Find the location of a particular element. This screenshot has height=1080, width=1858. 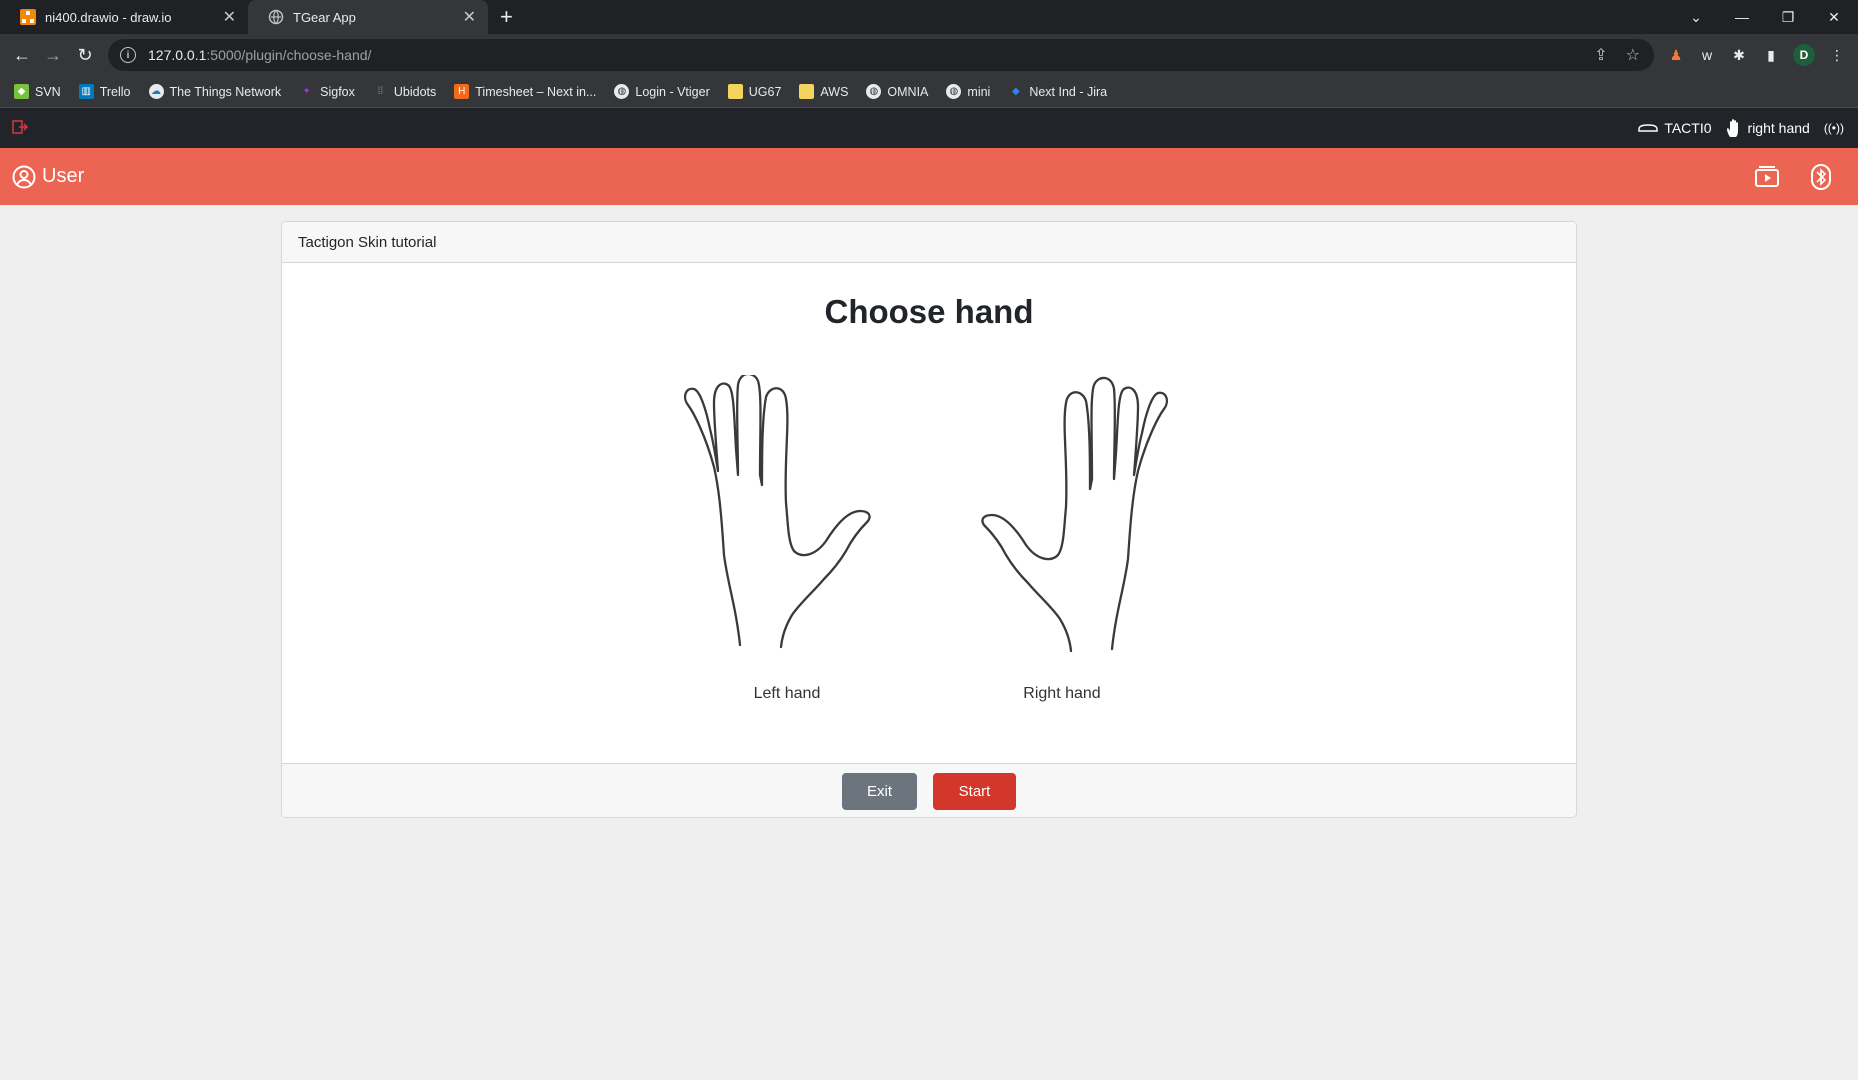

browser-tab-tgear: TGear App ✕ is located at coordinates (368, 17).